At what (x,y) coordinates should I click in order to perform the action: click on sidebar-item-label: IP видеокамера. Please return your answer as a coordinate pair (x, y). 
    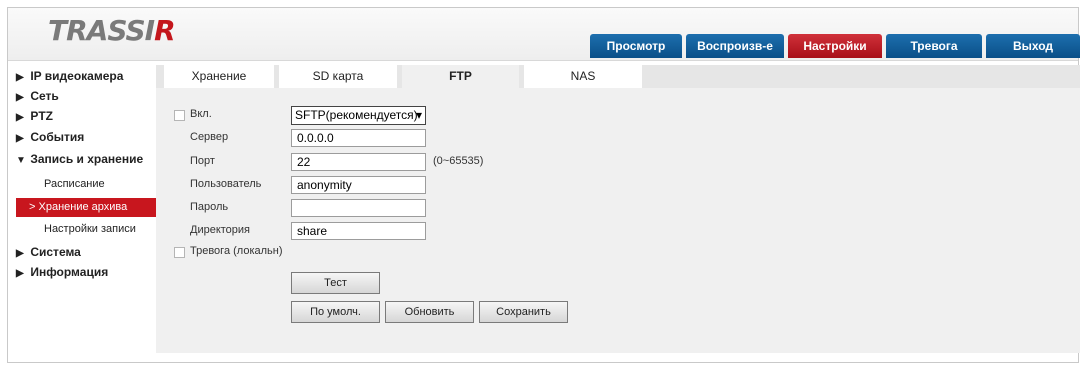
    Looking at the image, I should click on (77, 76).